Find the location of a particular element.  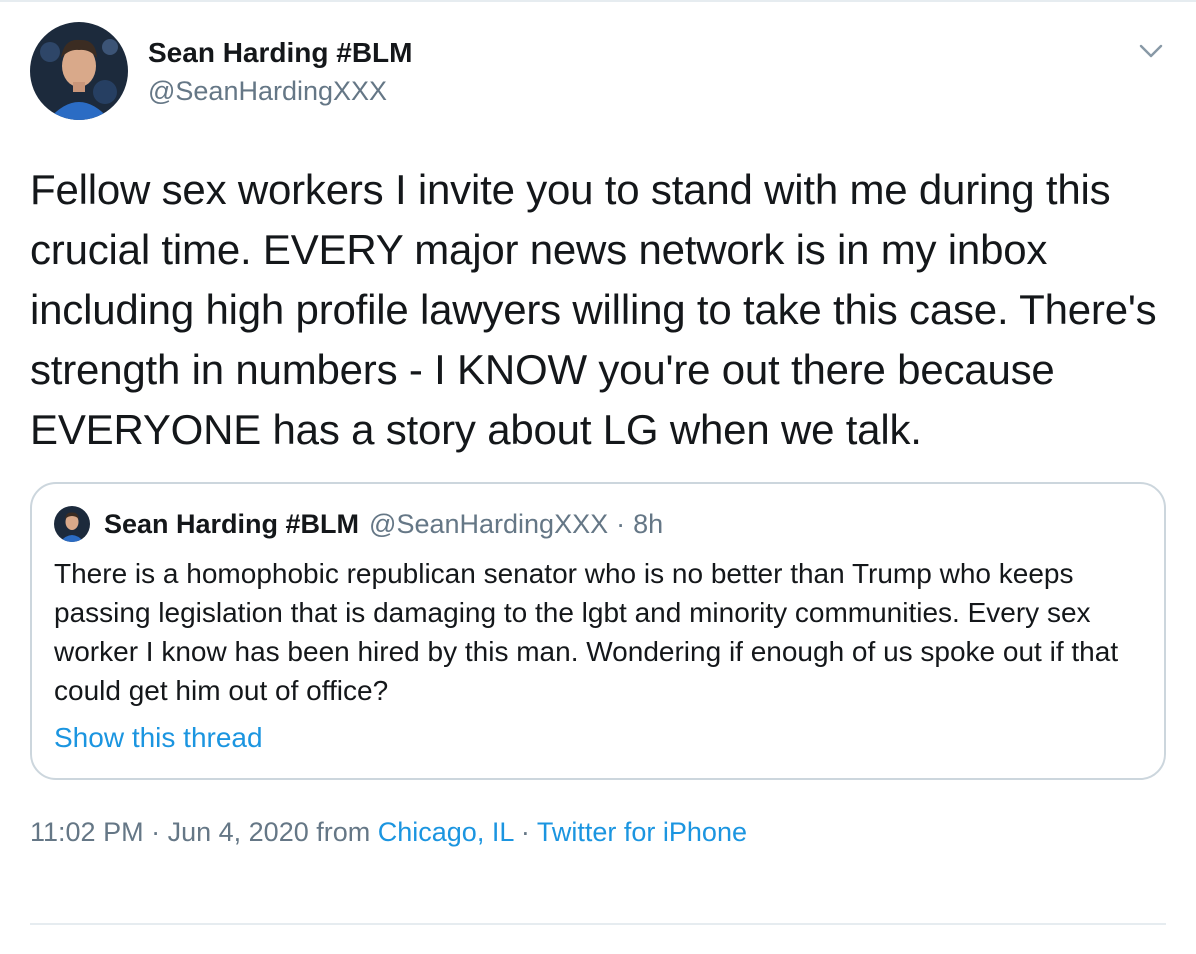

tweet-date: Jun 4, 2020 is located at coordinates (238, 832).